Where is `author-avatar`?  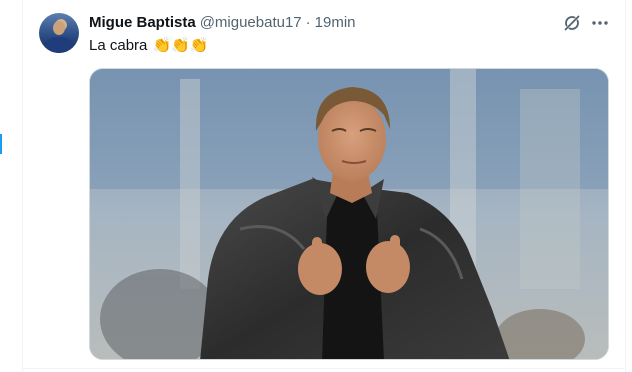
author-avatar is located at coordinates (59, 33).